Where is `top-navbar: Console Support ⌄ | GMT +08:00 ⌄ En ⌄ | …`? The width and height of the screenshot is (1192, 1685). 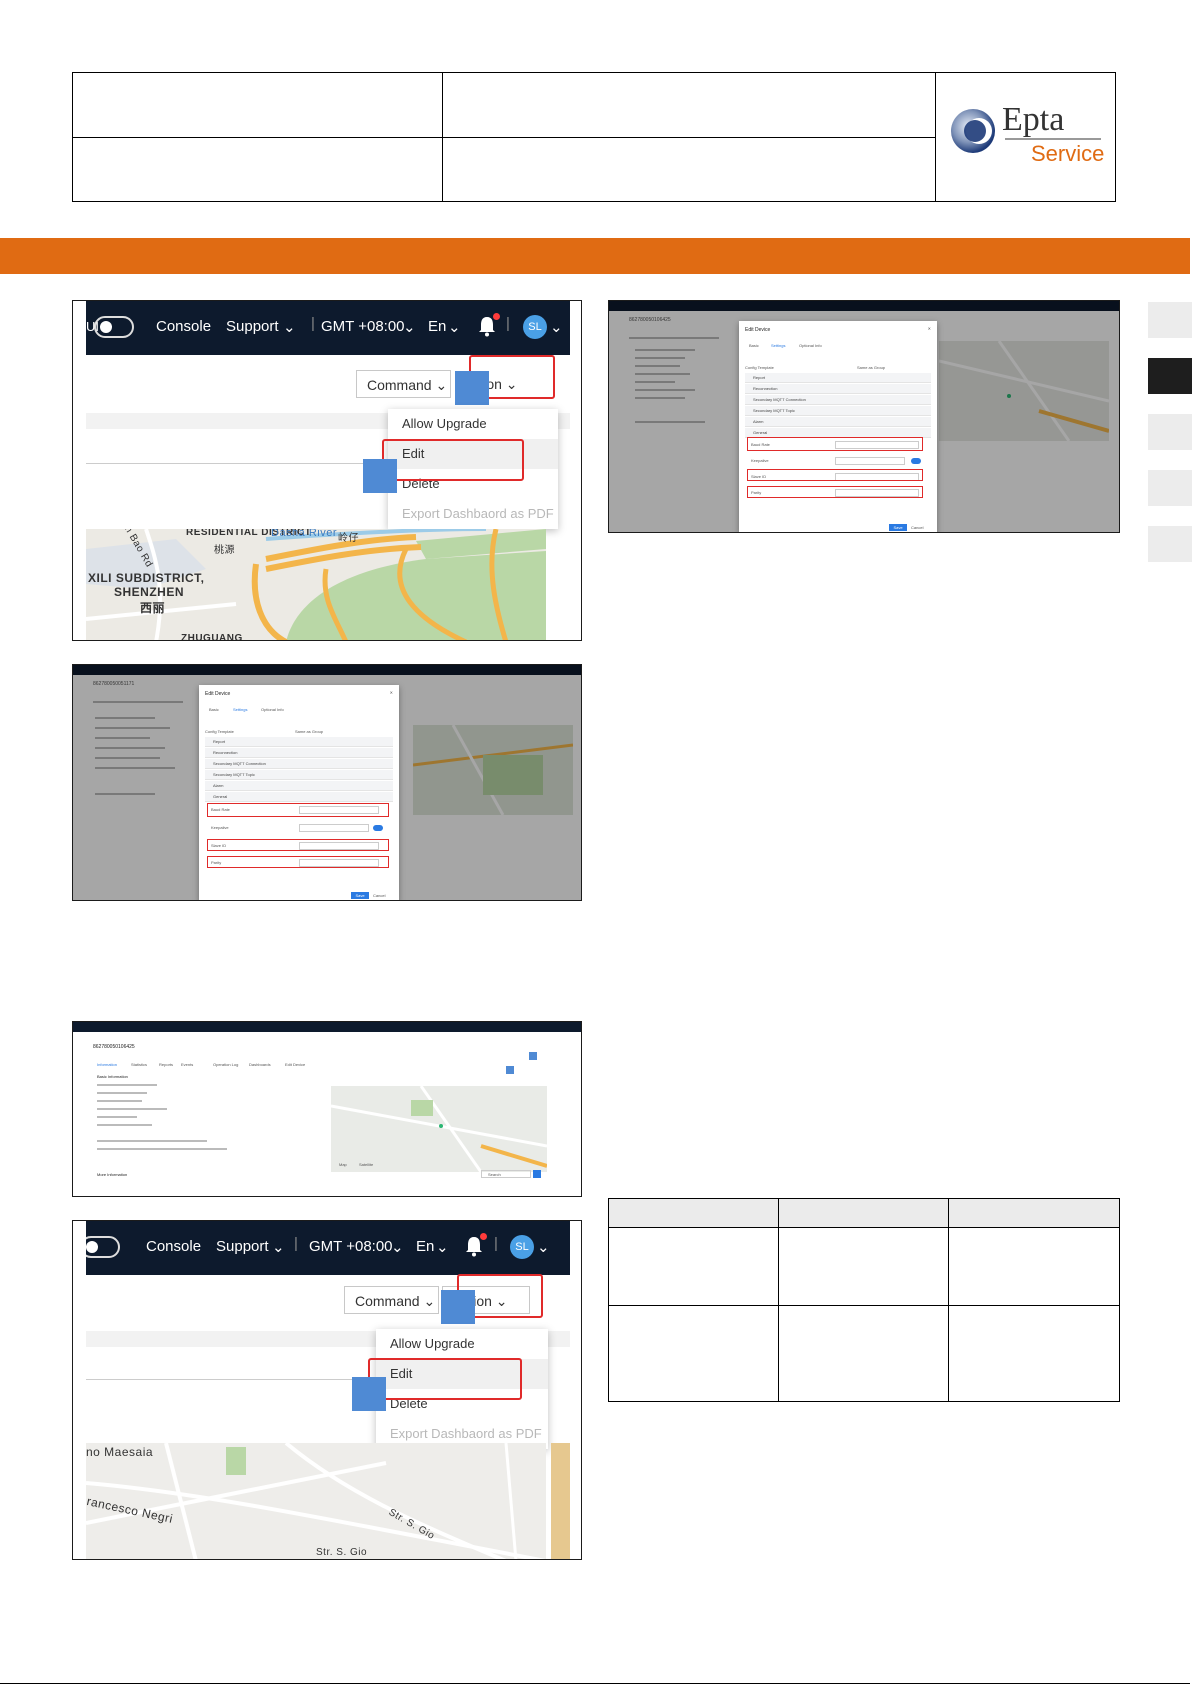 top-navbar: Console Support ⌄ | GMT +08:00 ⌄ En ⌄ | … is located at coordinates (328, 1248).